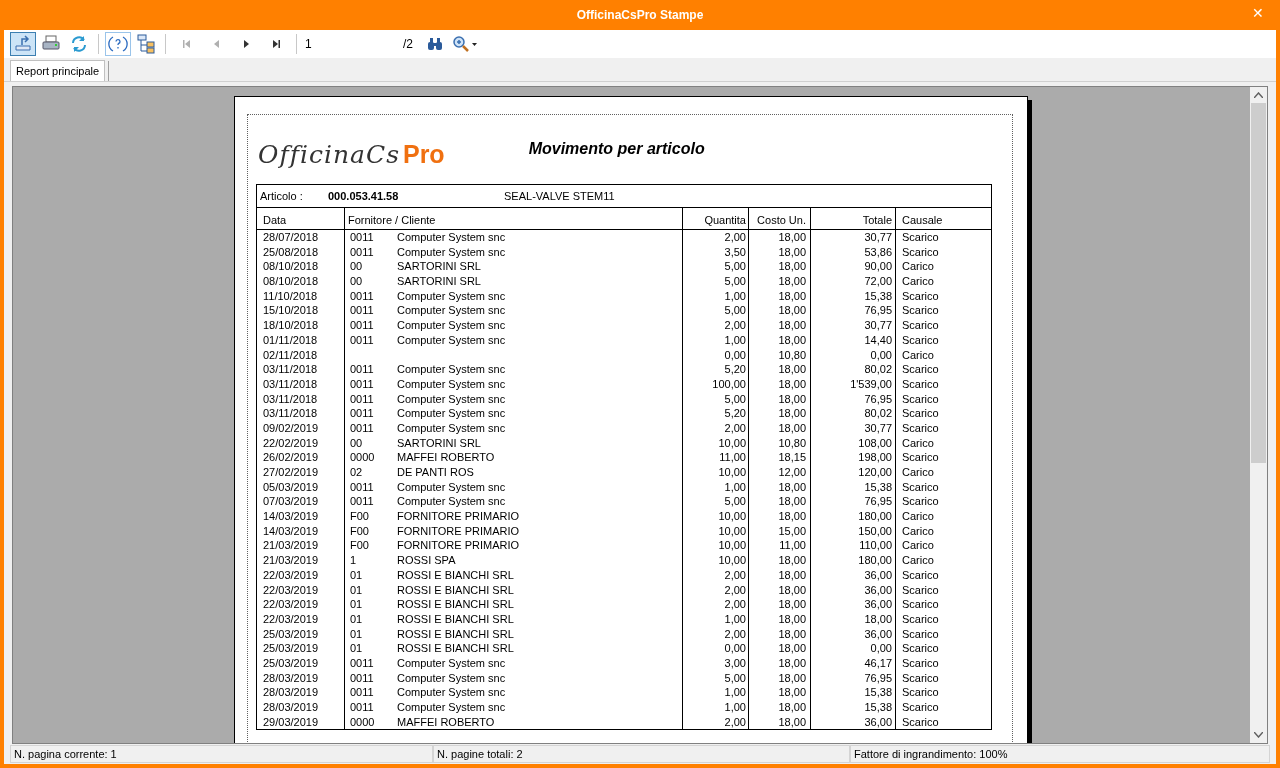 The width and height of the screenshot is (1280, 768). What do you see at coordinates (732, 442) in the screenshot?
I see `quantity-cell: 10,00` at bounding box center [732, 442].